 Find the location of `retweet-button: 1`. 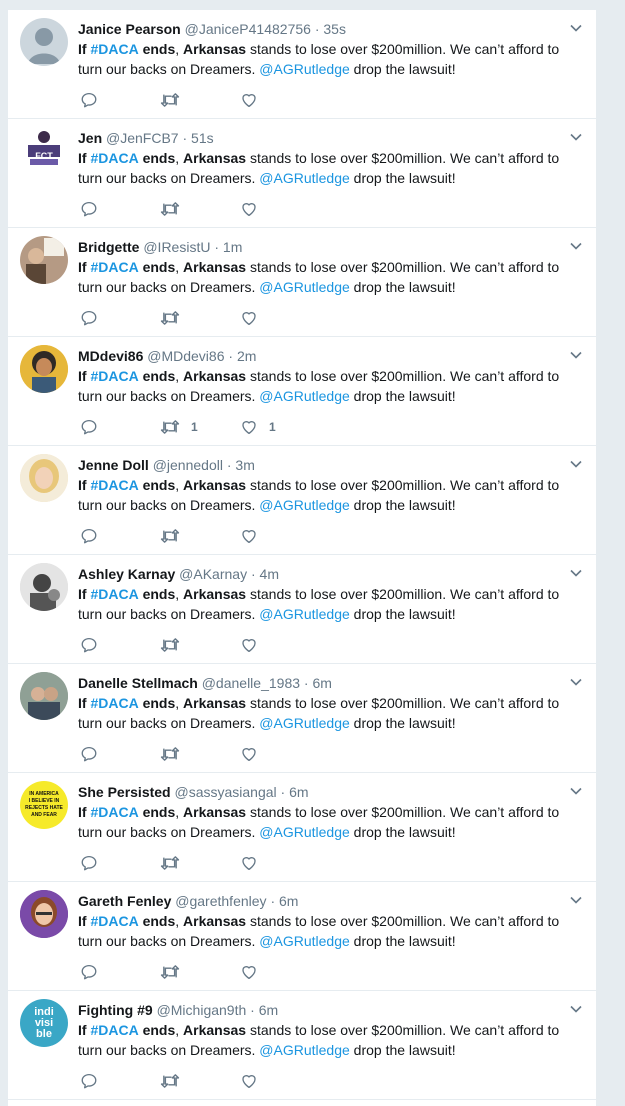

retweet-button: 1 is located at coordinates (179, 427).